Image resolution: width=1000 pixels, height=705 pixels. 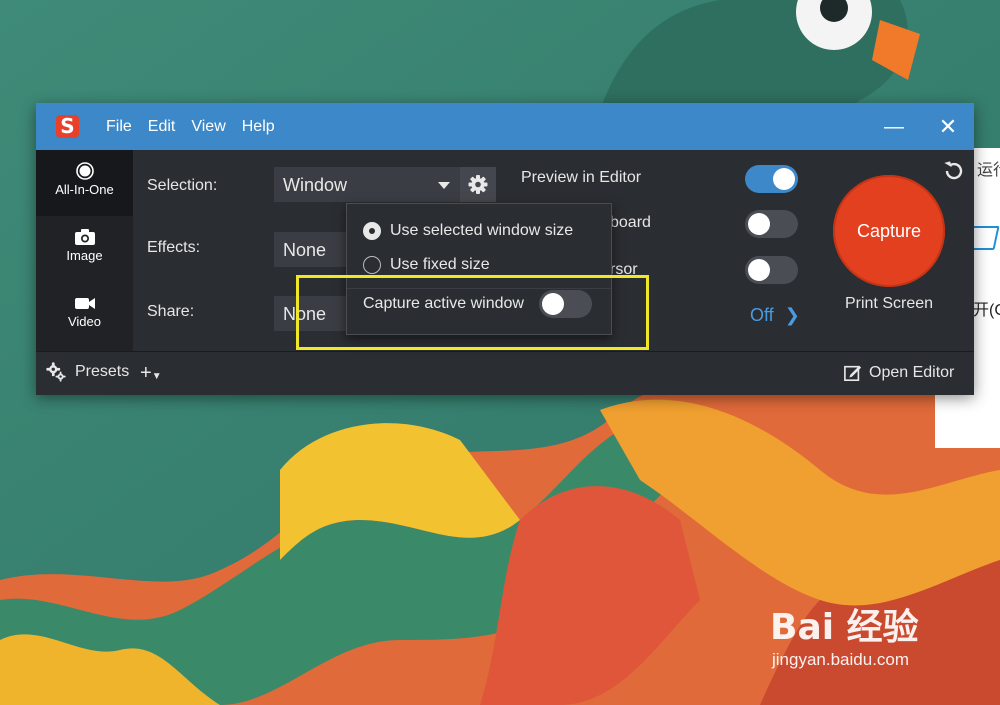 What do you see at coordinates (988, 170) in the screenshot?
I see `background-app-text: 运行` at bounding box center [988, 170].